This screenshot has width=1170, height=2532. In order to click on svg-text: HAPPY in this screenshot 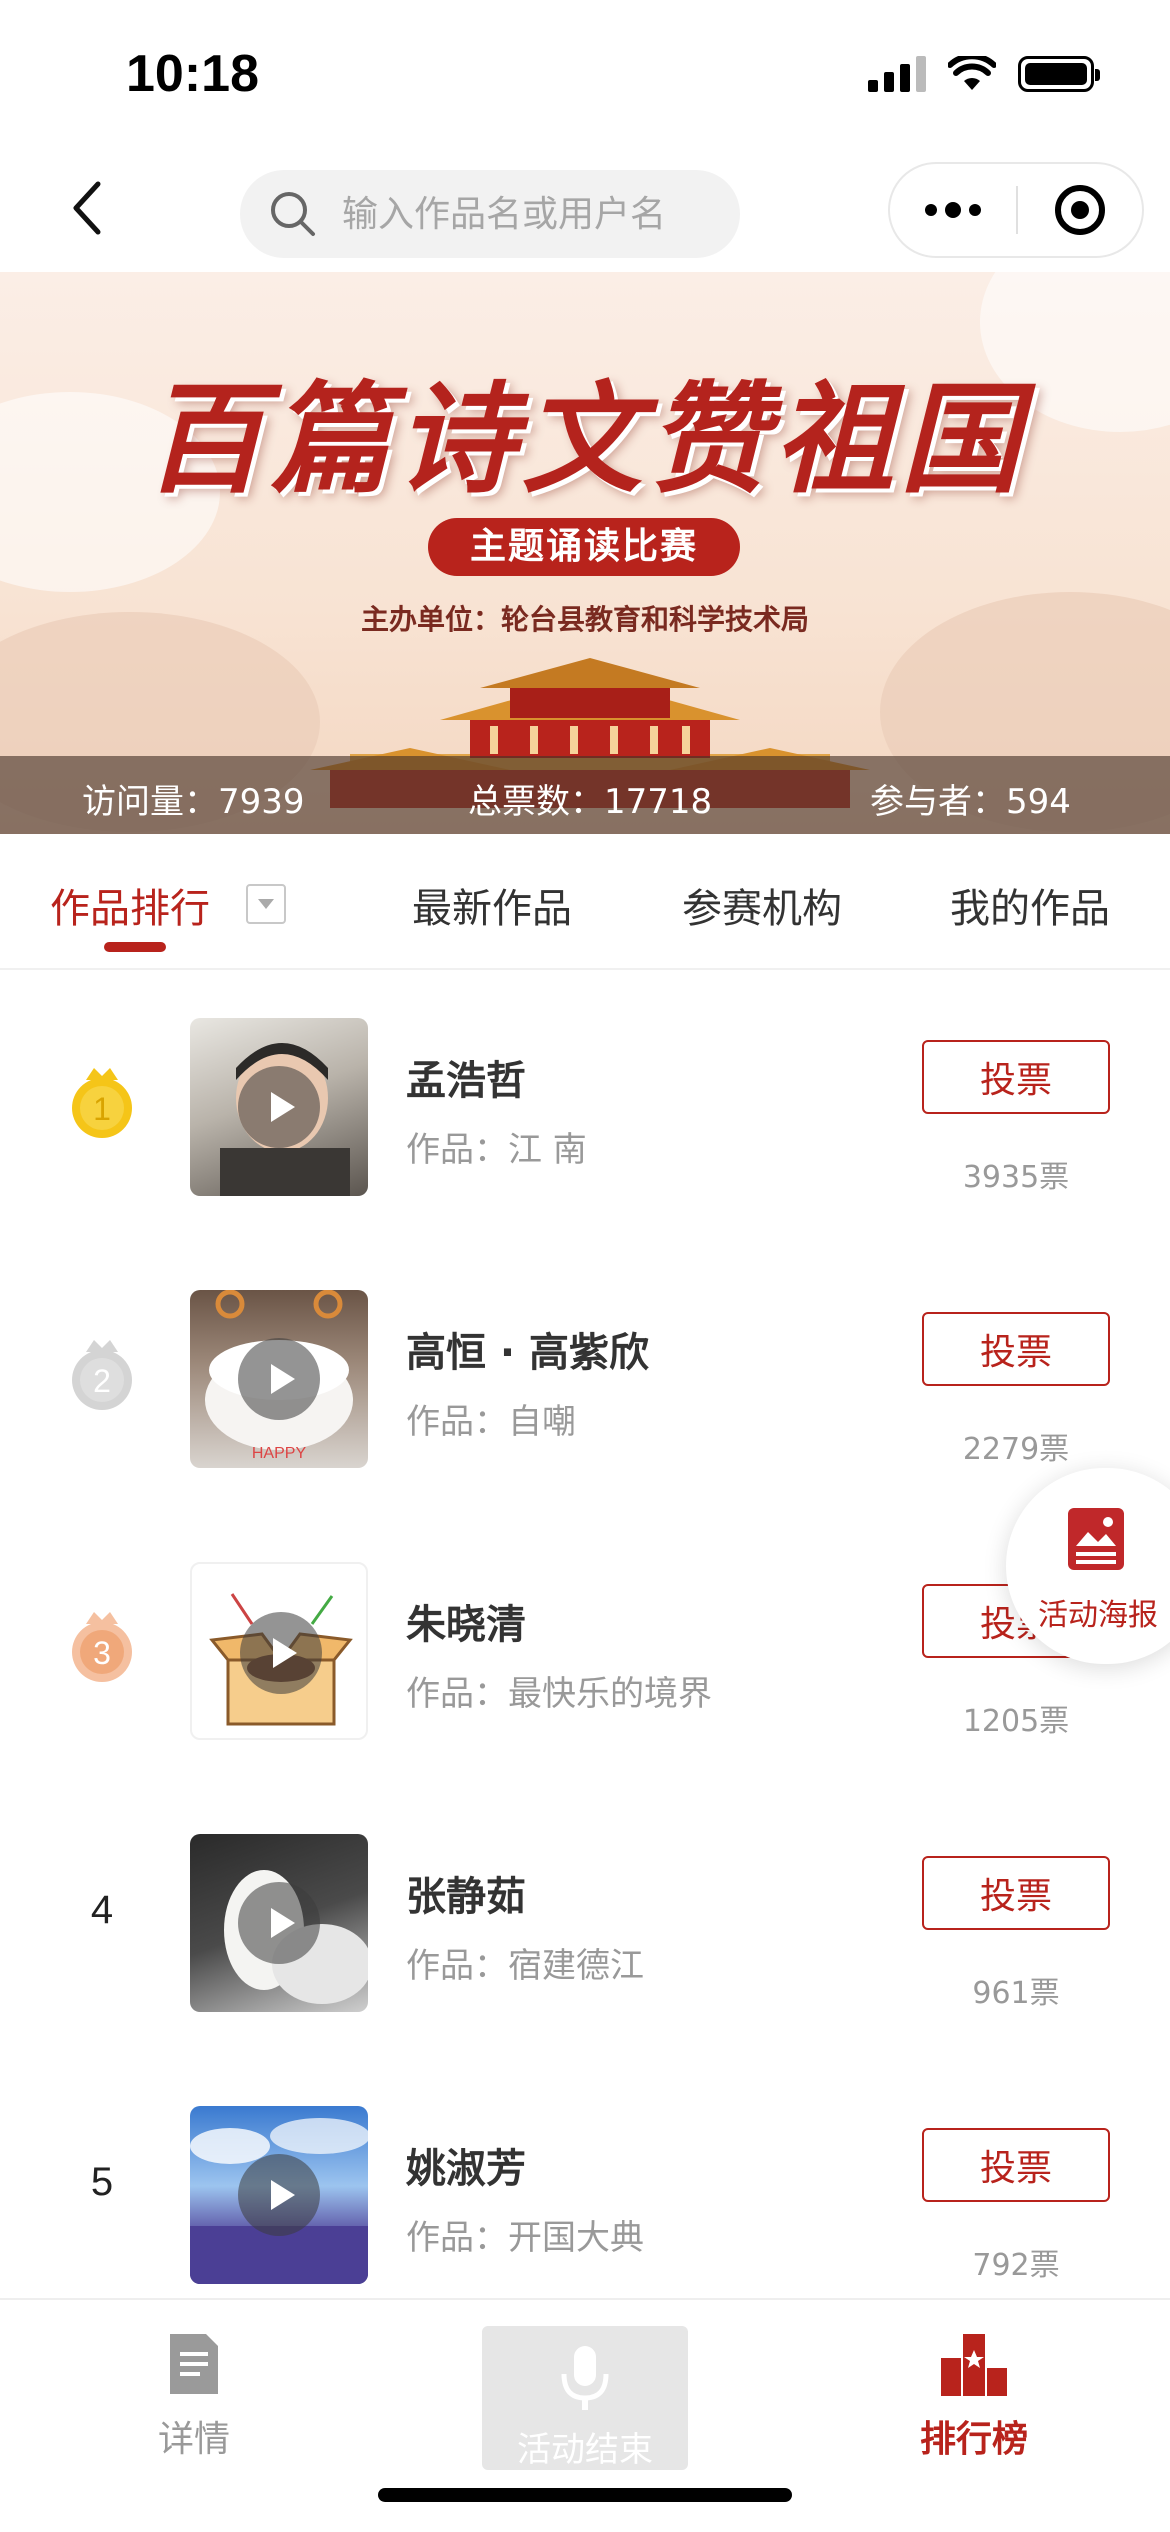, I will do `click(279, 1453)`.